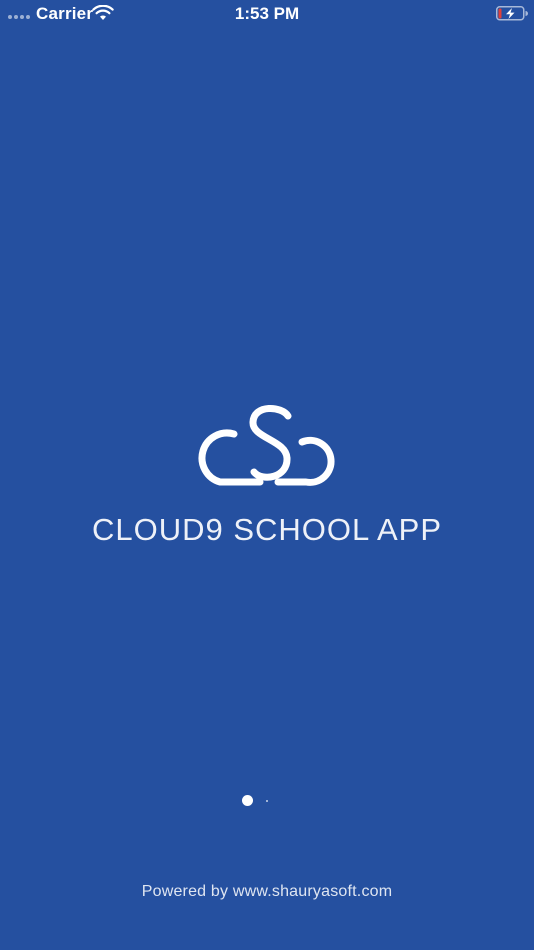 The height and width of the screenshot is (950, 534). I want to click on page-dot-active, so click(247, 800).